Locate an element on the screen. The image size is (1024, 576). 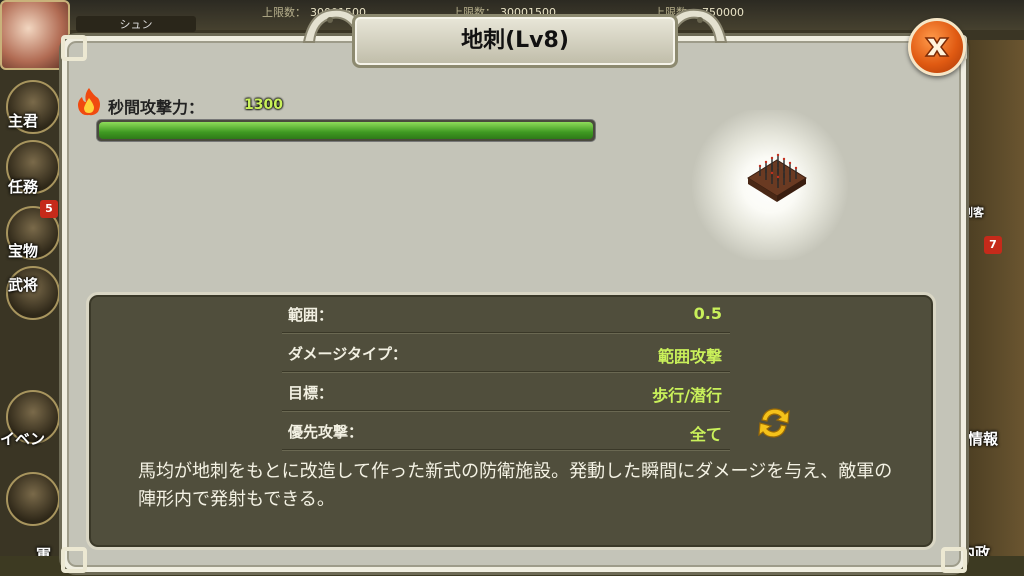
close-icon is located at coordinates (937, 47).